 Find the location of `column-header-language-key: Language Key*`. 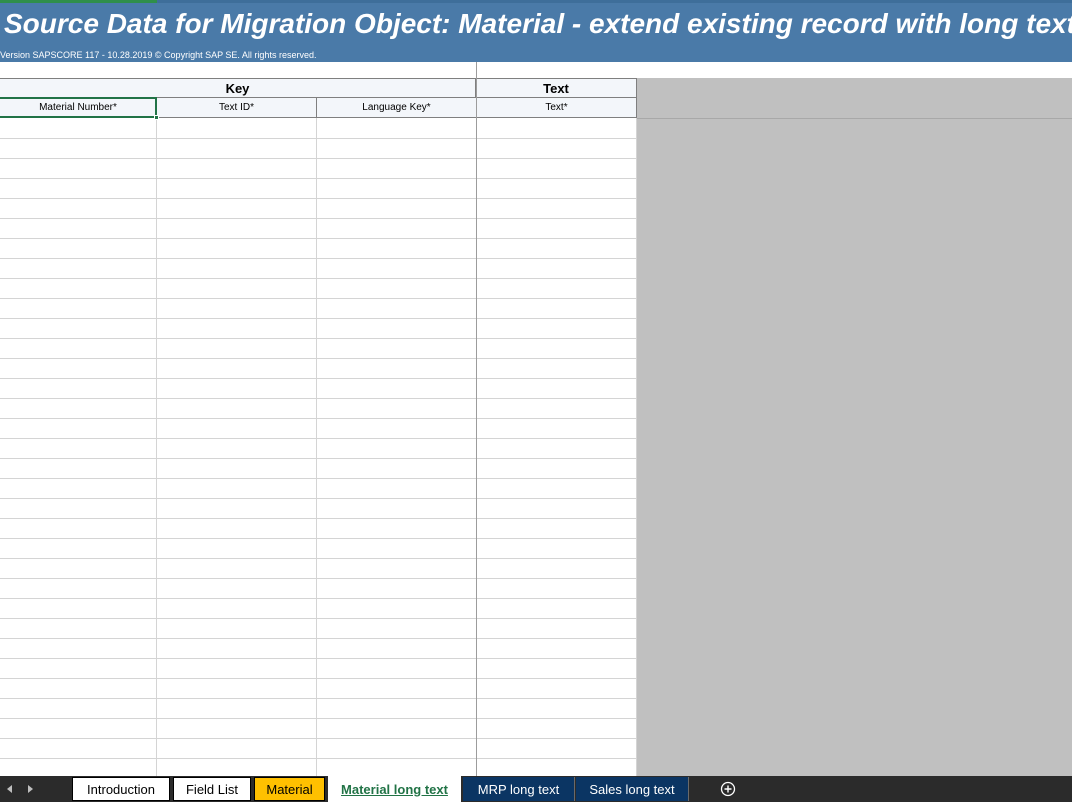

column-header-language-key: Language Key* is located at coordinates (397, 108).